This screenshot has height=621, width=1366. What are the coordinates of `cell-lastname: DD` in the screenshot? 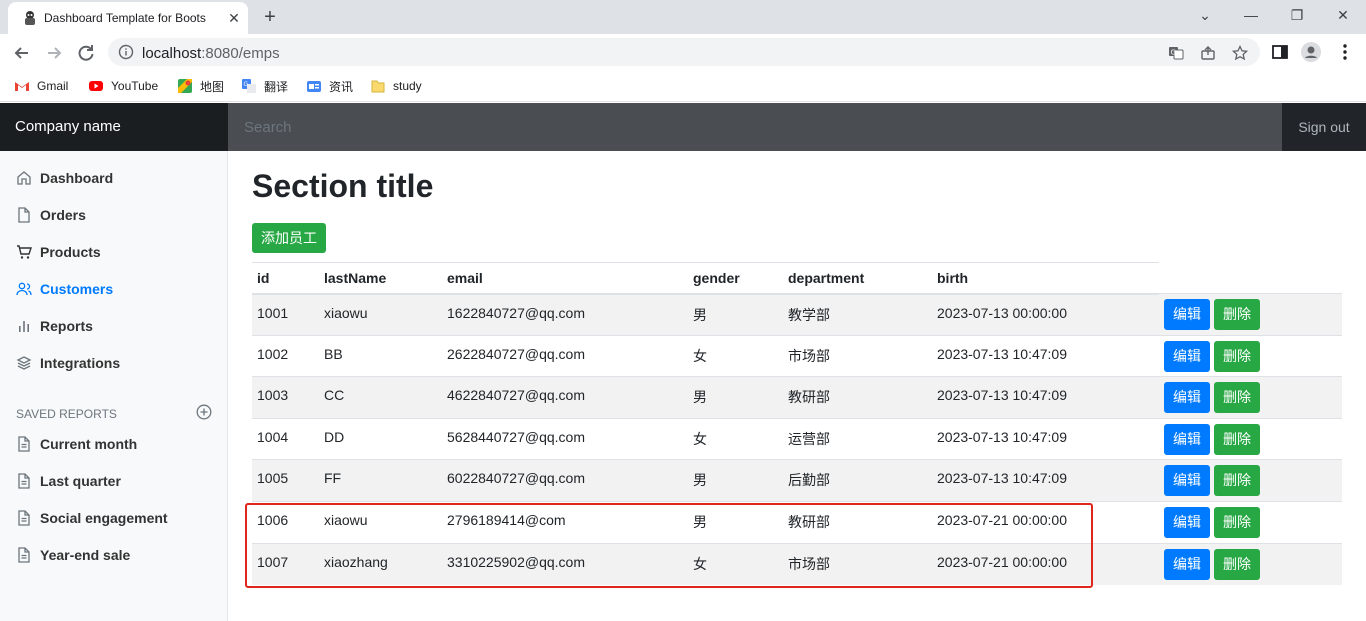 It's located at (380, 438).